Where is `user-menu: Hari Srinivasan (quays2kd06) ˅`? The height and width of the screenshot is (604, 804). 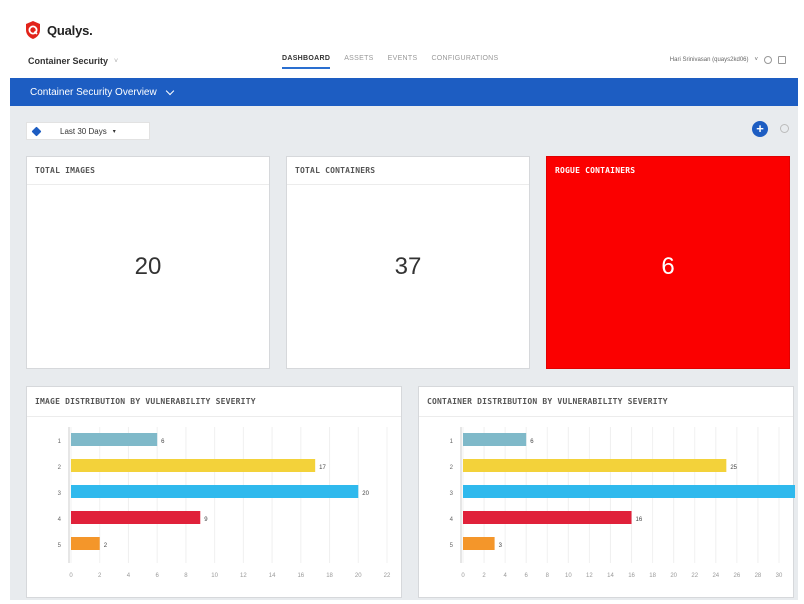
user-menu: Hari Srinivasan (quays2kd06) ˅ is located at coordinates (728, 60).